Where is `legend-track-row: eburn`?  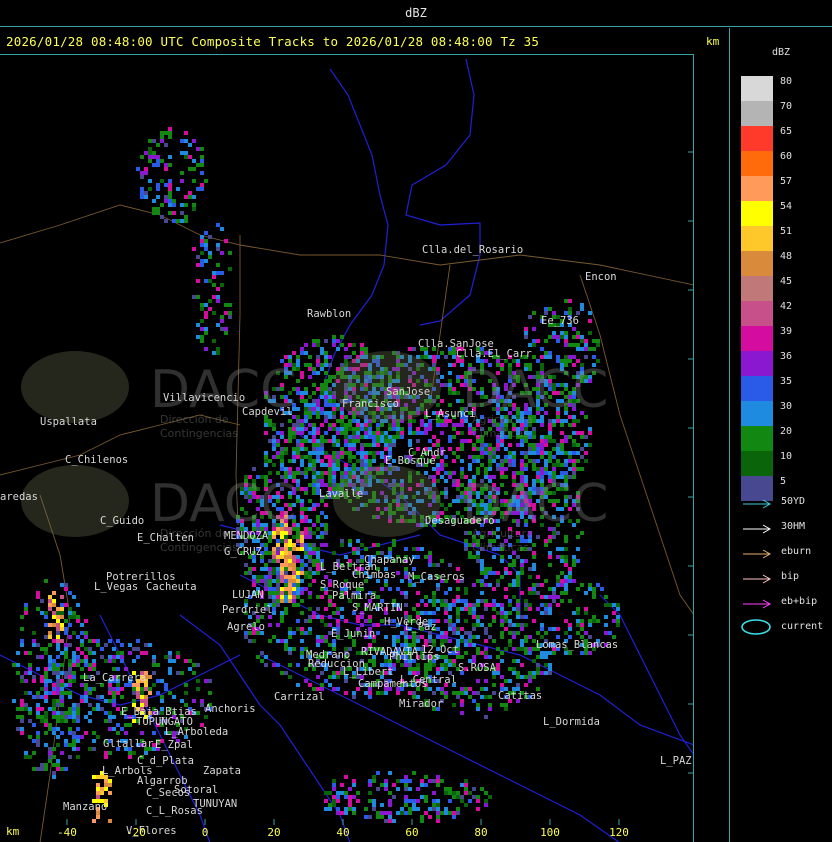 legend-track-row: eburn is located at coordinates (786, 553).